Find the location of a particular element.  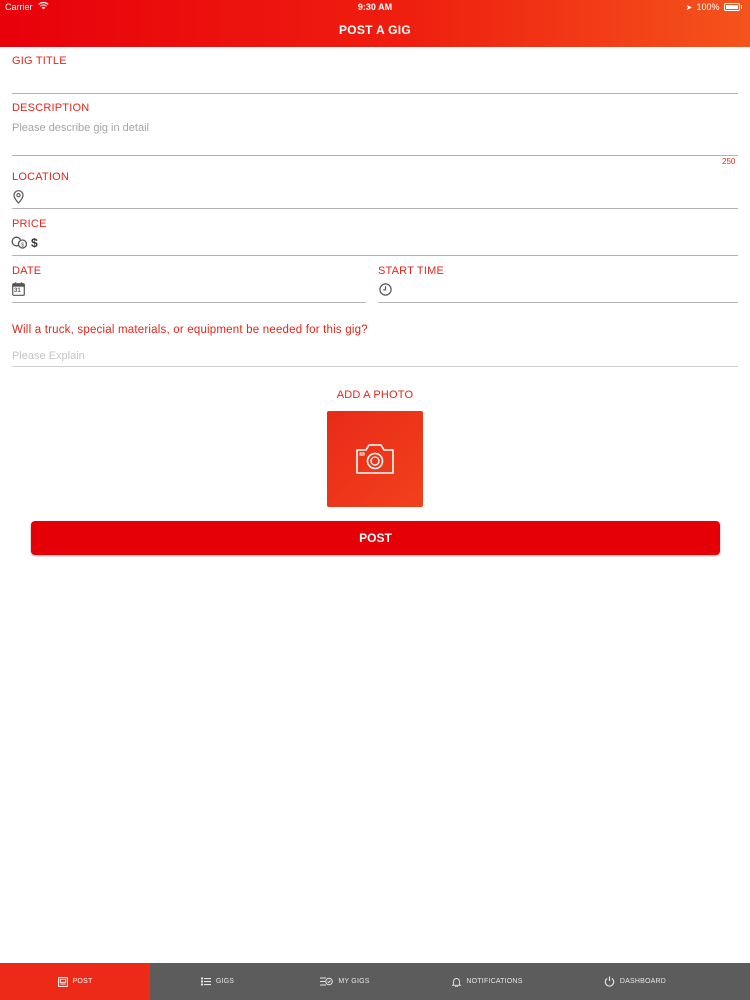

clock-icon is located at coordinates (385, 292).